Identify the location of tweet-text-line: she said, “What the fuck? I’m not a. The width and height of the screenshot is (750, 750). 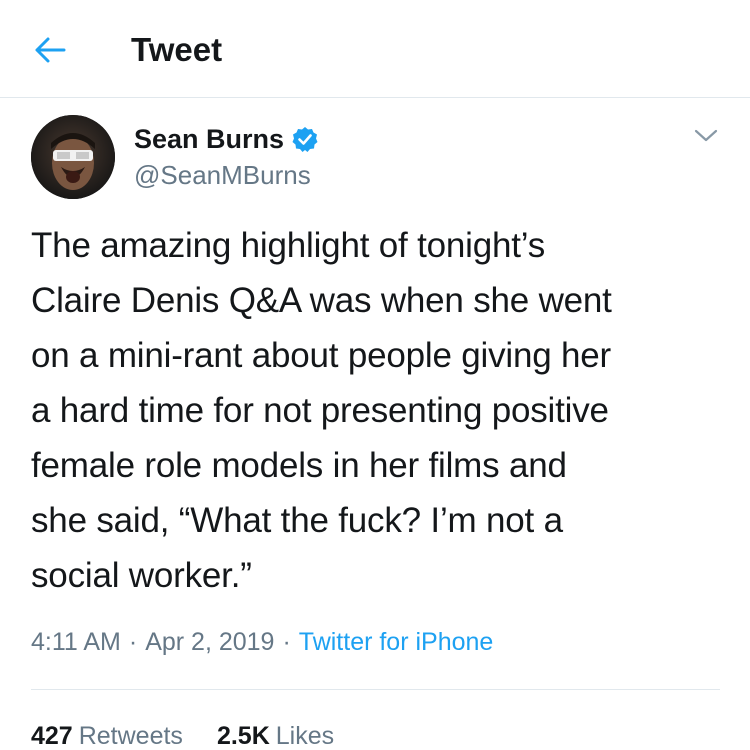
(297, 520).